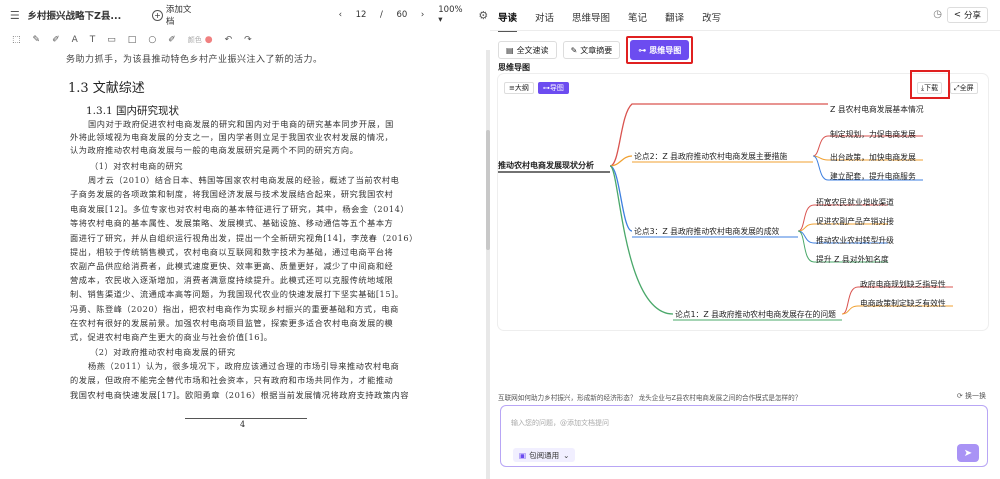 This screenshot has height=479, width=1000. What do you see at coordinates (873, 134) in the screenshot?
I see `mindmap-node-b2-c1: 制定规划，力促电商发展` at bounding box center [873, 134].